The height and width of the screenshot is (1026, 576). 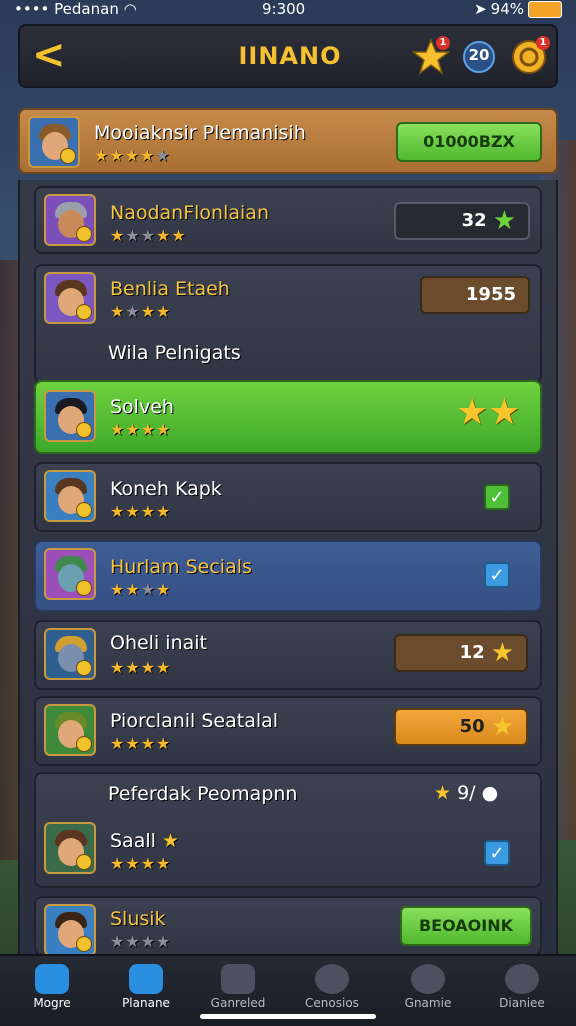 I want to click on page-title: IINANO, so click(x=290, y=56).